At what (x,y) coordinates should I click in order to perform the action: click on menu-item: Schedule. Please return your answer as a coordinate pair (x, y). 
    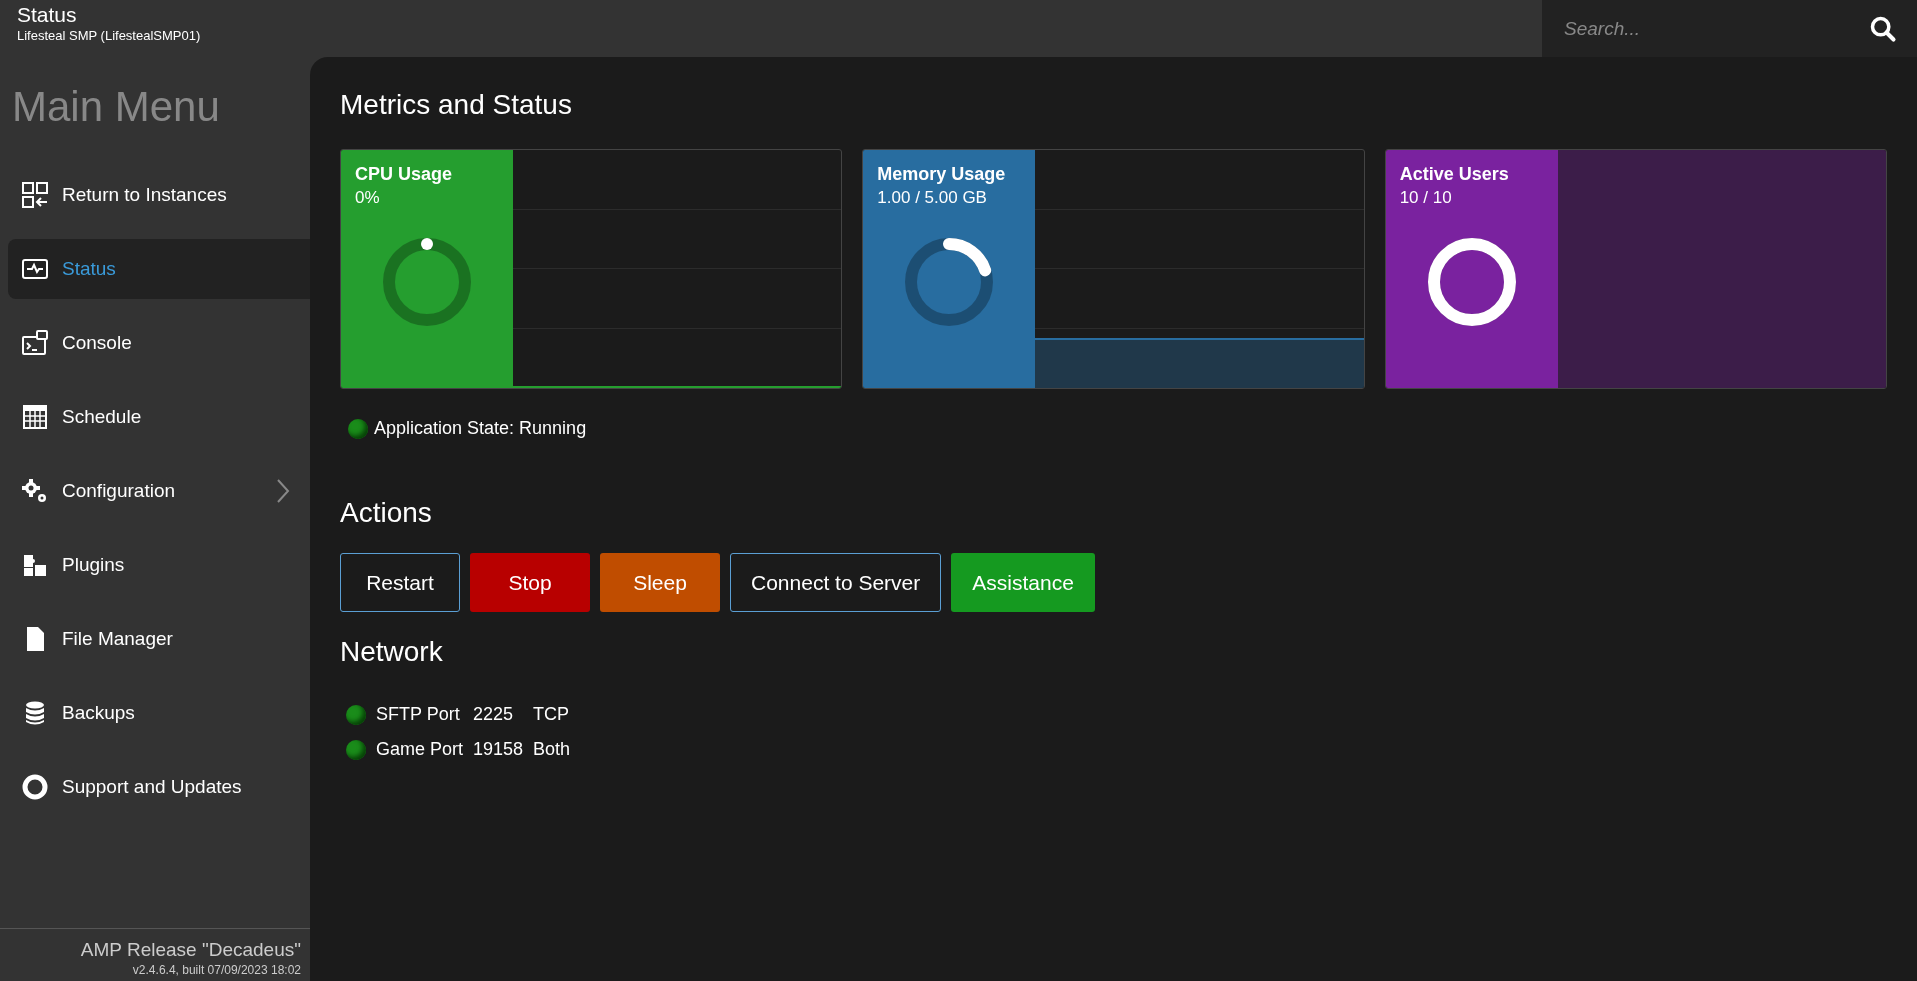
    Looking at the image, I should click on (159, 417).